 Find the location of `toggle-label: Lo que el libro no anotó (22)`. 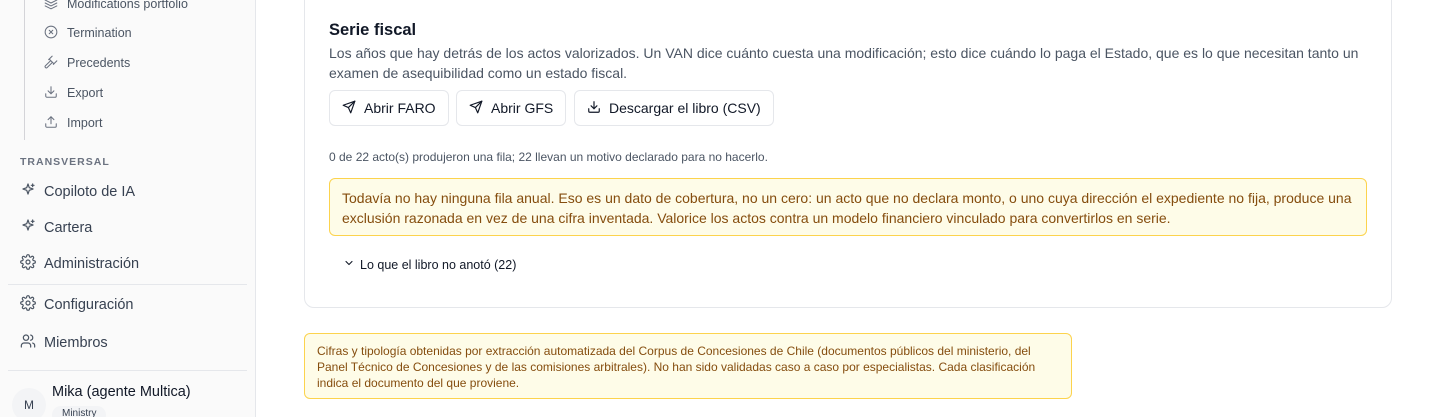

toggle-label: Lo que el libro no anotó (22) is located at coordinates (438, 264).